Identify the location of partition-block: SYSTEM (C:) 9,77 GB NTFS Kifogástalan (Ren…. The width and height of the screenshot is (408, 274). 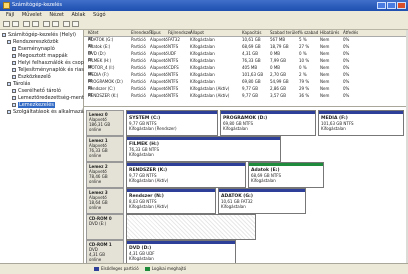
(172, 123).